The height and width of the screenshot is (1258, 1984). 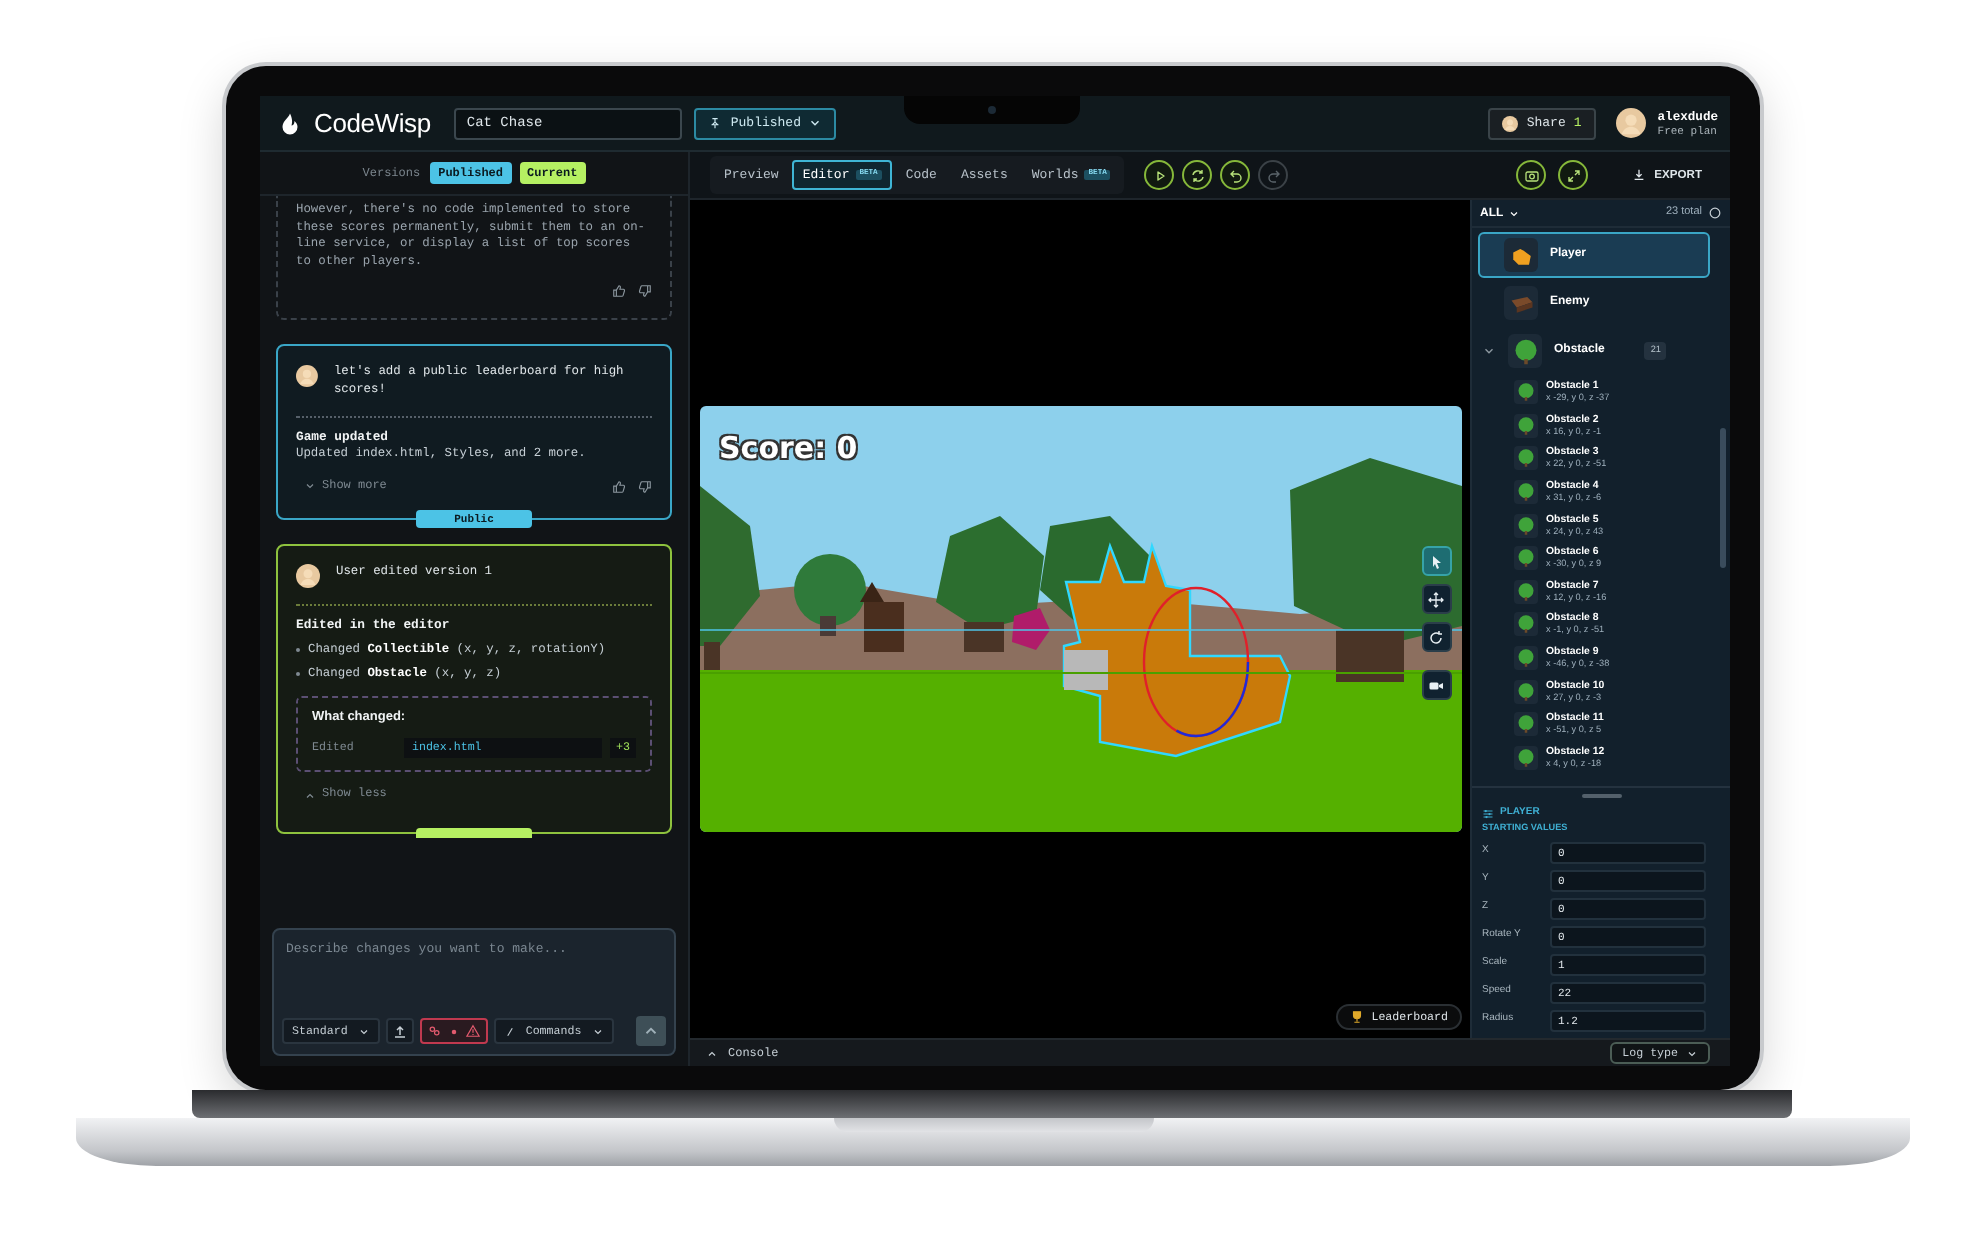 I want to click on download-icon, so click(x=1639, y=175).